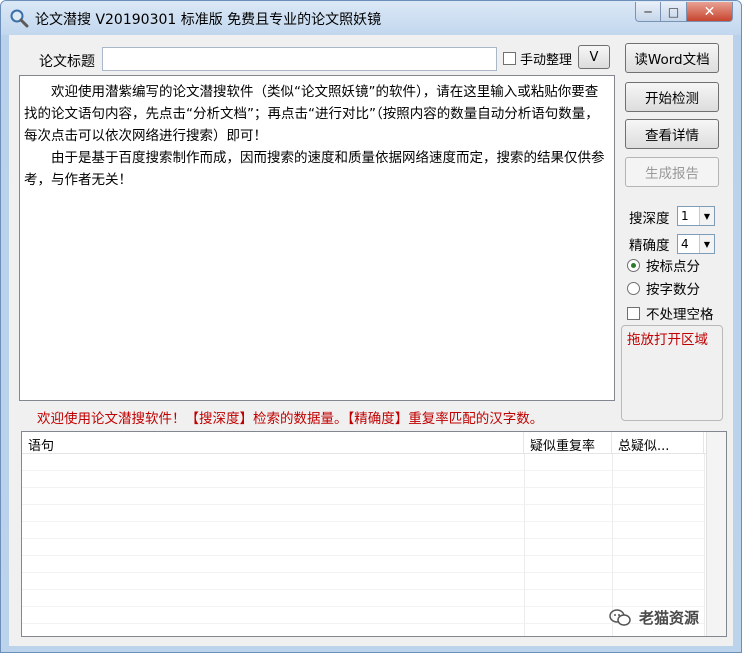  I want to click on status-text: 欢迎使用论文潜搜软件！【搜深度】检索的数据量。【精确度】重复率匹配的汉字数。, so click(290, 419).